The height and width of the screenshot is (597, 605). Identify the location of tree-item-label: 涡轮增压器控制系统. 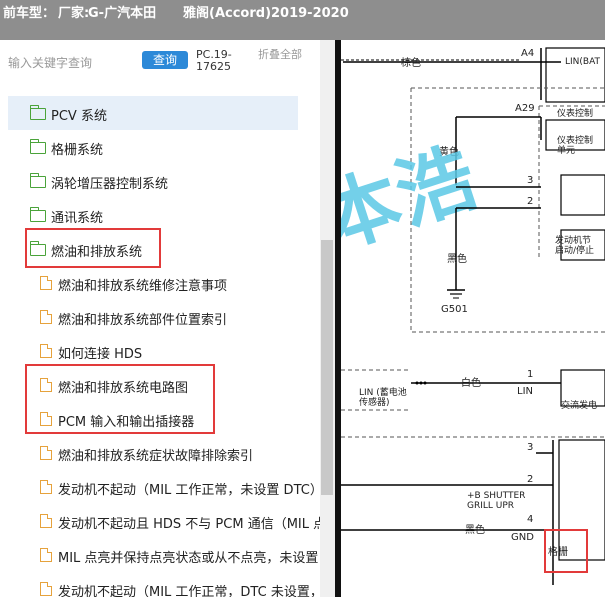
(110, 184).